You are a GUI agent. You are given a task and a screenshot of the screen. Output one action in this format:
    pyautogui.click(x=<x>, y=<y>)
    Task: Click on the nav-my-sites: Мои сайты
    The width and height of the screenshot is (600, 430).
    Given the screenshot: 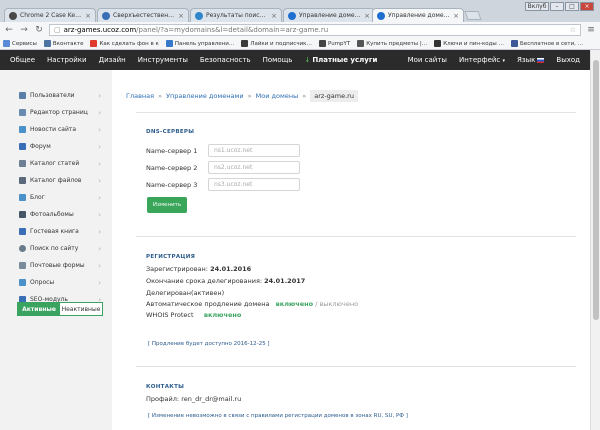 What is the action you would take?
    pyautogui.click(x=427, y=60)
    